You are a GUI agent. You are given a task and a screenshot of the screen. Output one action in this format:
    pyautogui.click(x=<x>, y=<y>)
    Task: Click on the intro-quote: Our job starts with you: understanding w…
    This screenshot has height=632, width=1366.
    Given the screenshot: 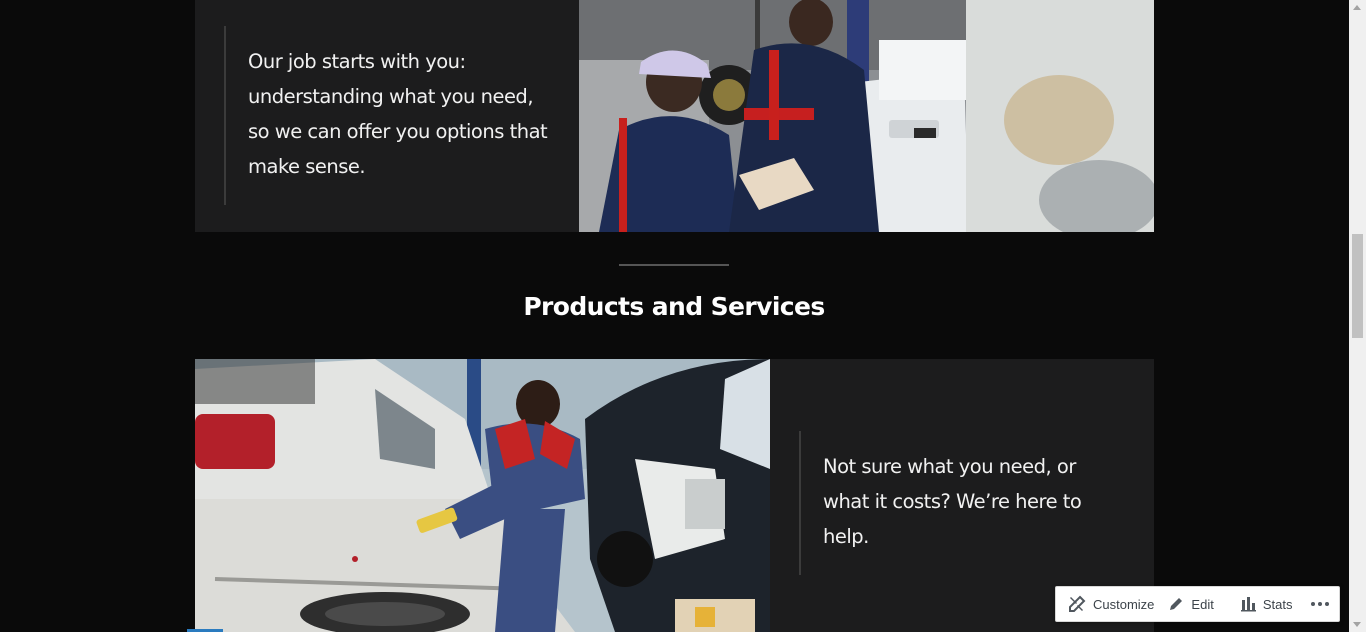 What is the action you would take?
    pyautogui.click(x=398, y=114)
    